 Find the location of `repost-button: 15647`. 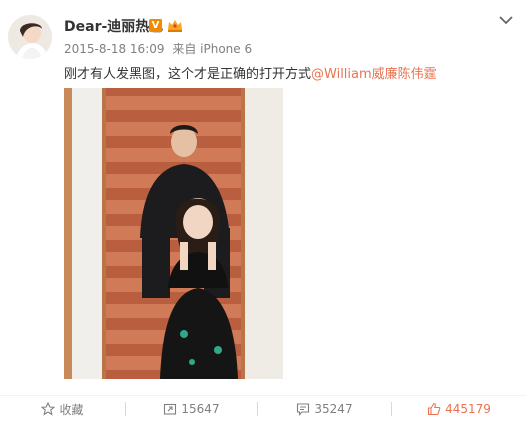

repost-button: 15647 is located at coordinates (191, 409).